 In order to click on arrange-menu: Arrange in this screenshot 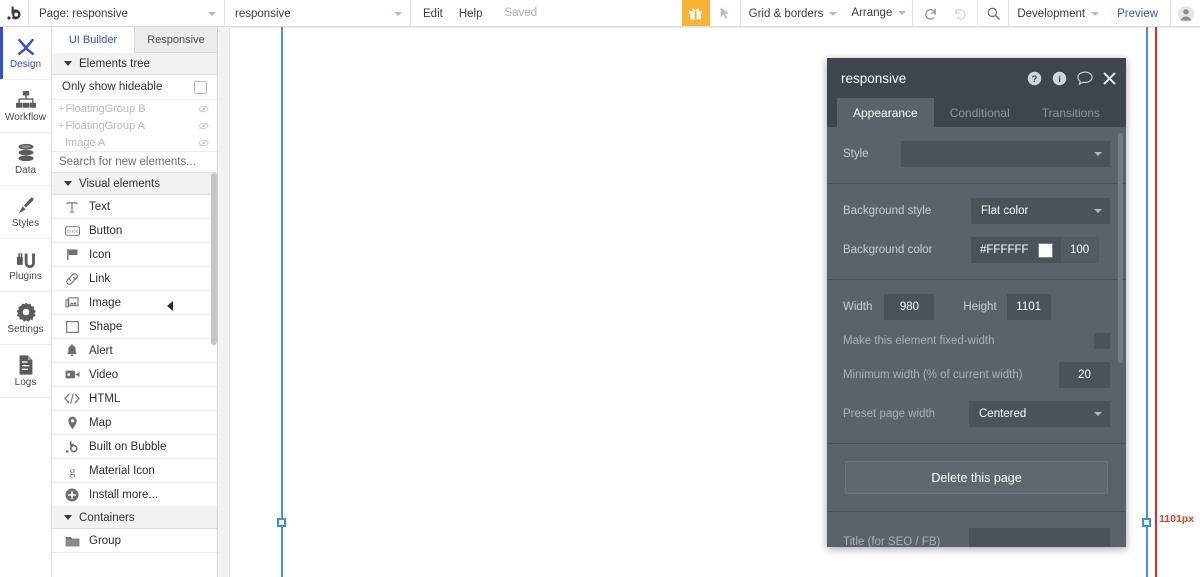, I will do `click(877, 13)`.